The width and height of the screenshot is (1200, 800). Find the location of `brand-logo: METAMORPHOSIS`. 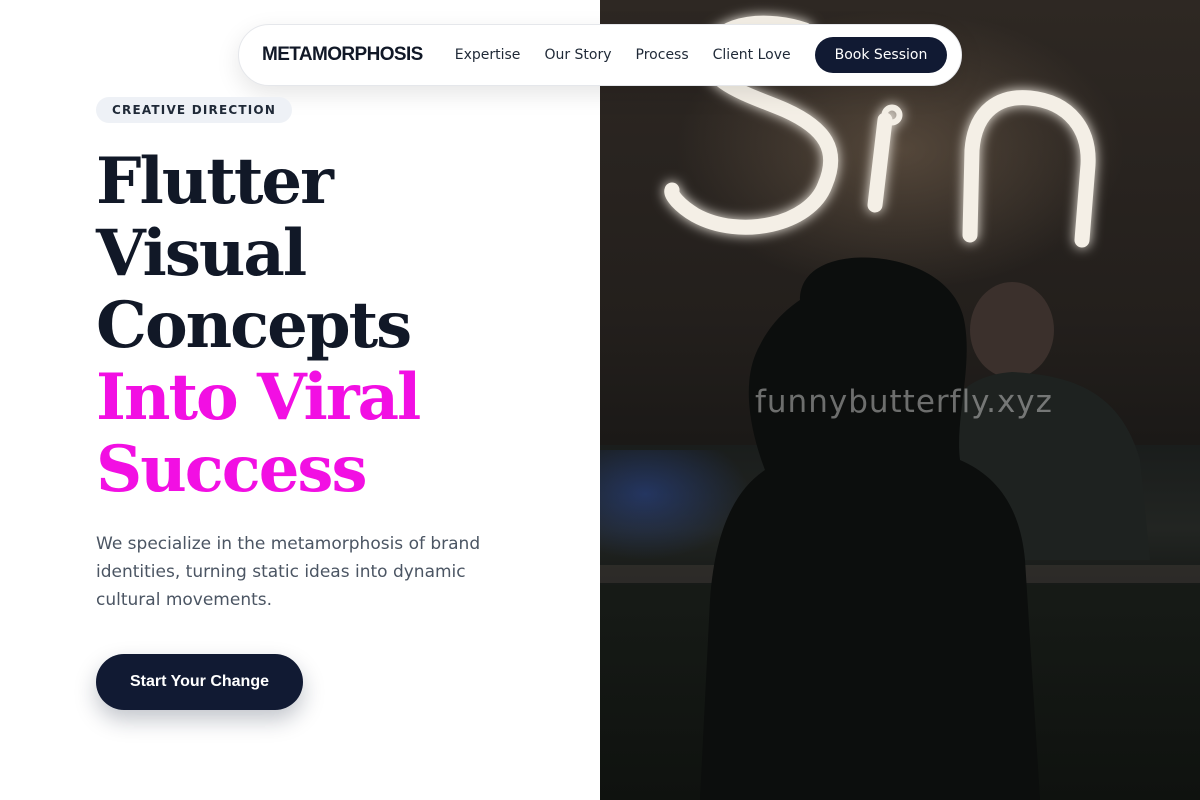

brand-logo: METAMORPHOSIS is located at coordinates (342, 55).